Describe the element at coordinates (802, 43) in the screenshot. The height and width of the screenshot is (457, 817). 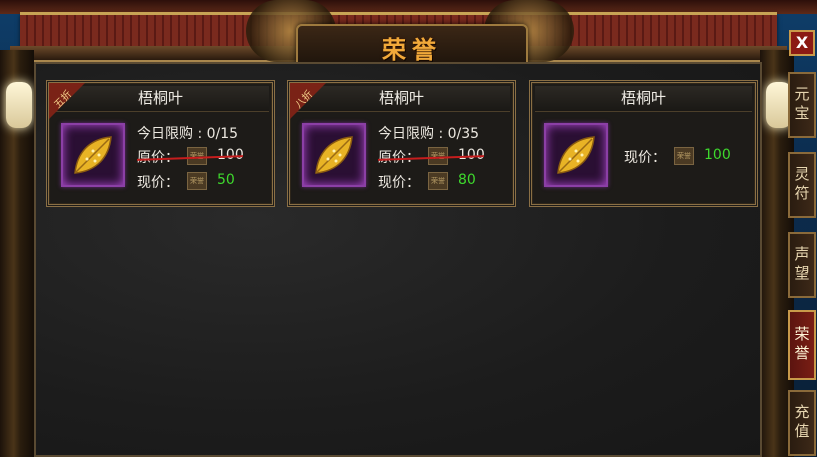
I see `close-button: X` at that location.